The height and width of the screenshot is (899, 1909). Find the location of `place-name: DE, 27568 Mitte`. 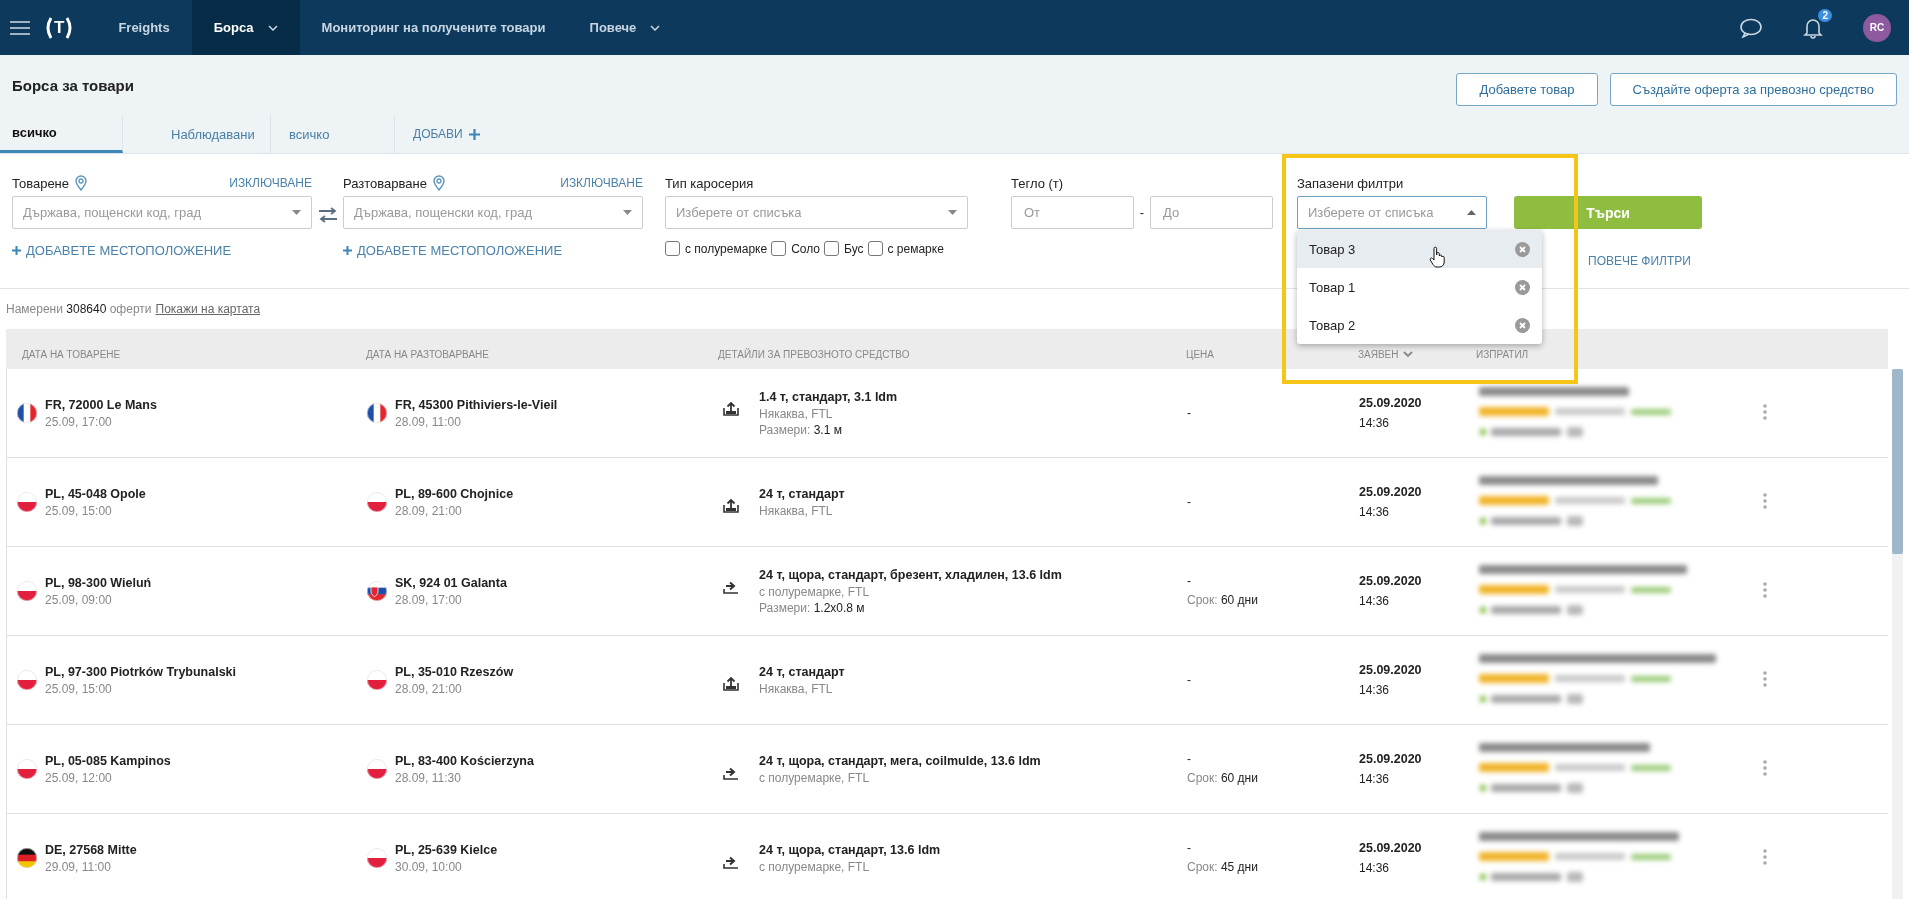

place-name: DE, 27568 Mitte is located at coordinates (91, 849).